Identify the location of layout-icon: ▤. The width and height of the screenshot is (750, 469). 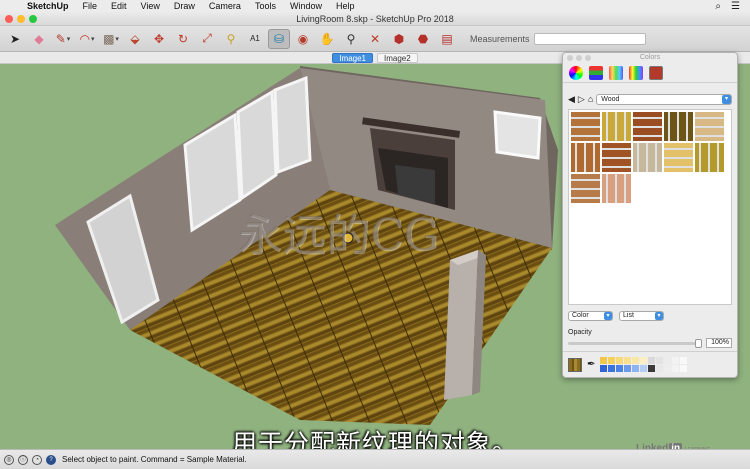
(447, 39).